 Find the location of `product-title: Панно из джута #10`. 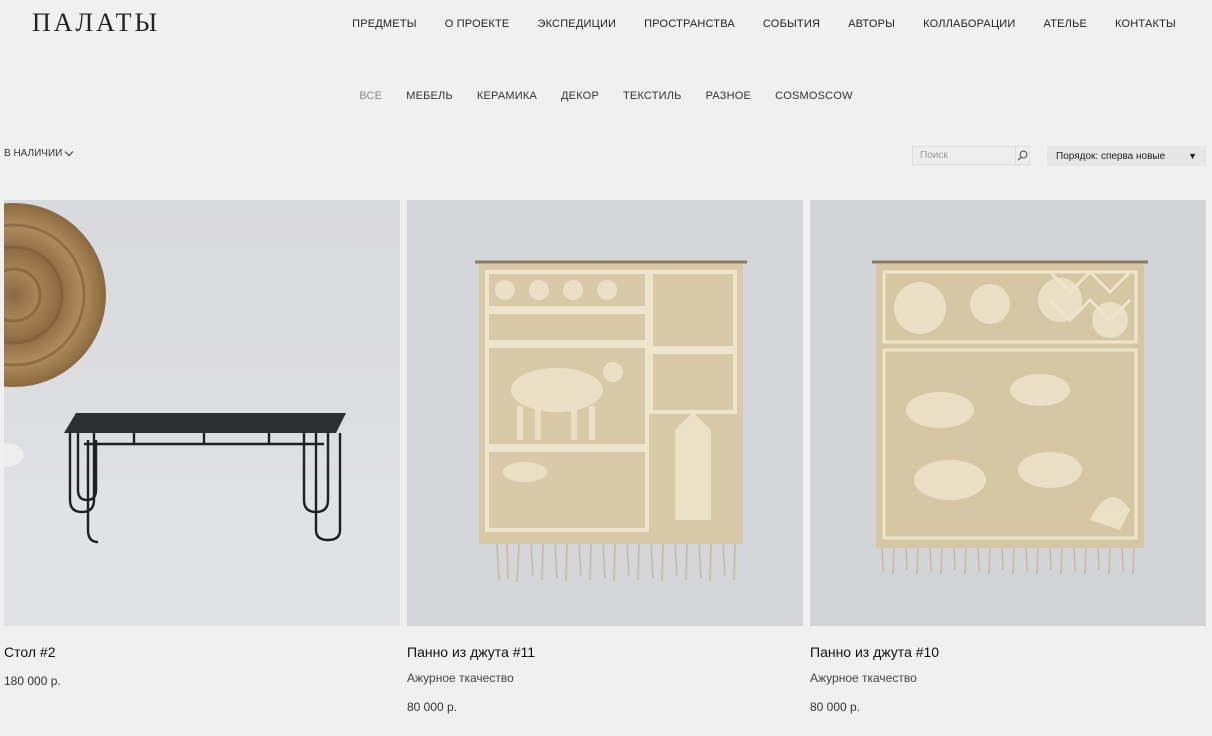

product-title: Панно из джута #10 is located at coordinates (874, 652).